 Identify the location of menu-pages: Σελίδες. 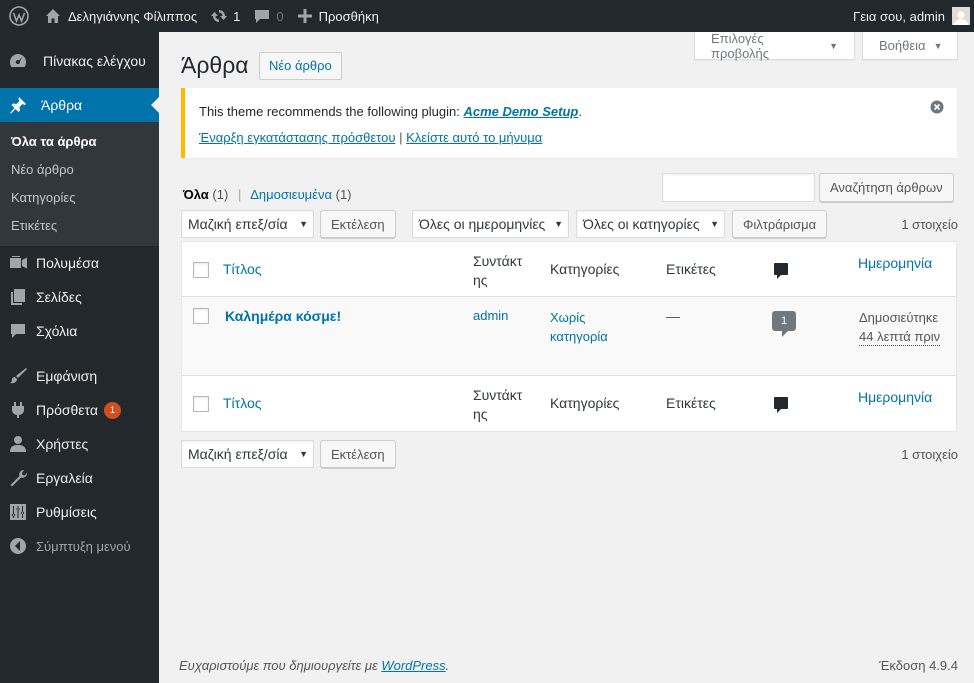
(79, 297).